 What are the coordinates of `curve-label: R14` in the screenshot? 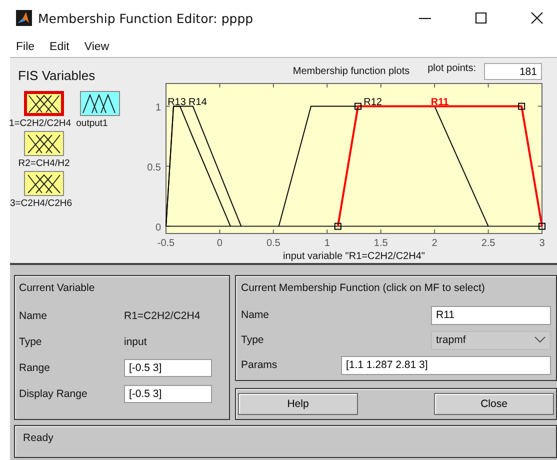 It's located at (197, 102).